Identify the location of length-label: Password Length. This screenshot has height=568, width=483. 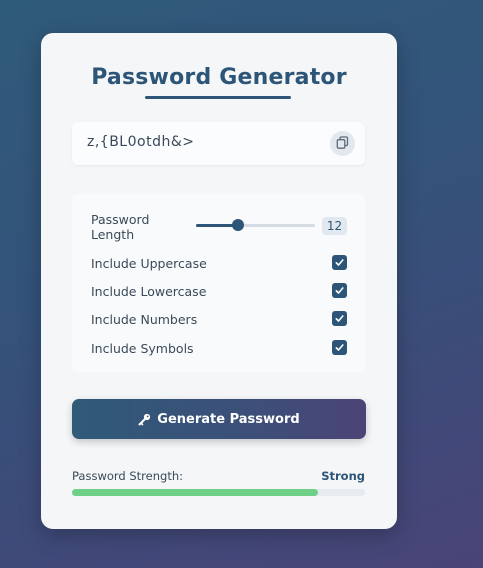
(120, 227).